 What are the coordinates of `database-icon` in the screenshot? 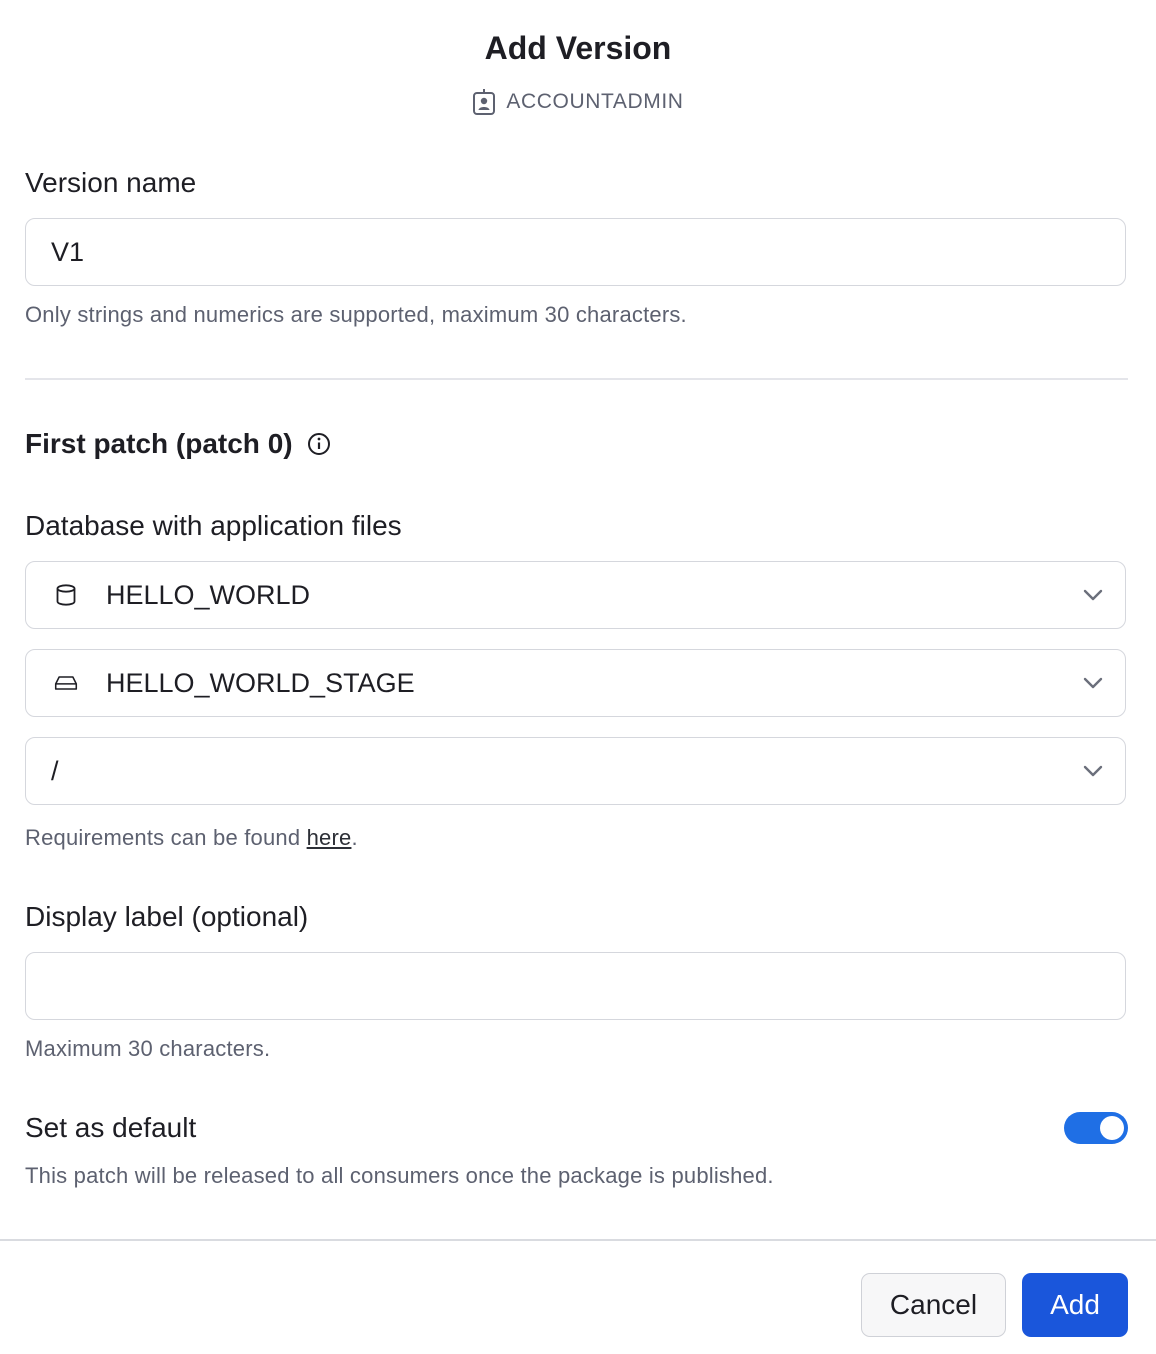 It's located at (66, 595).